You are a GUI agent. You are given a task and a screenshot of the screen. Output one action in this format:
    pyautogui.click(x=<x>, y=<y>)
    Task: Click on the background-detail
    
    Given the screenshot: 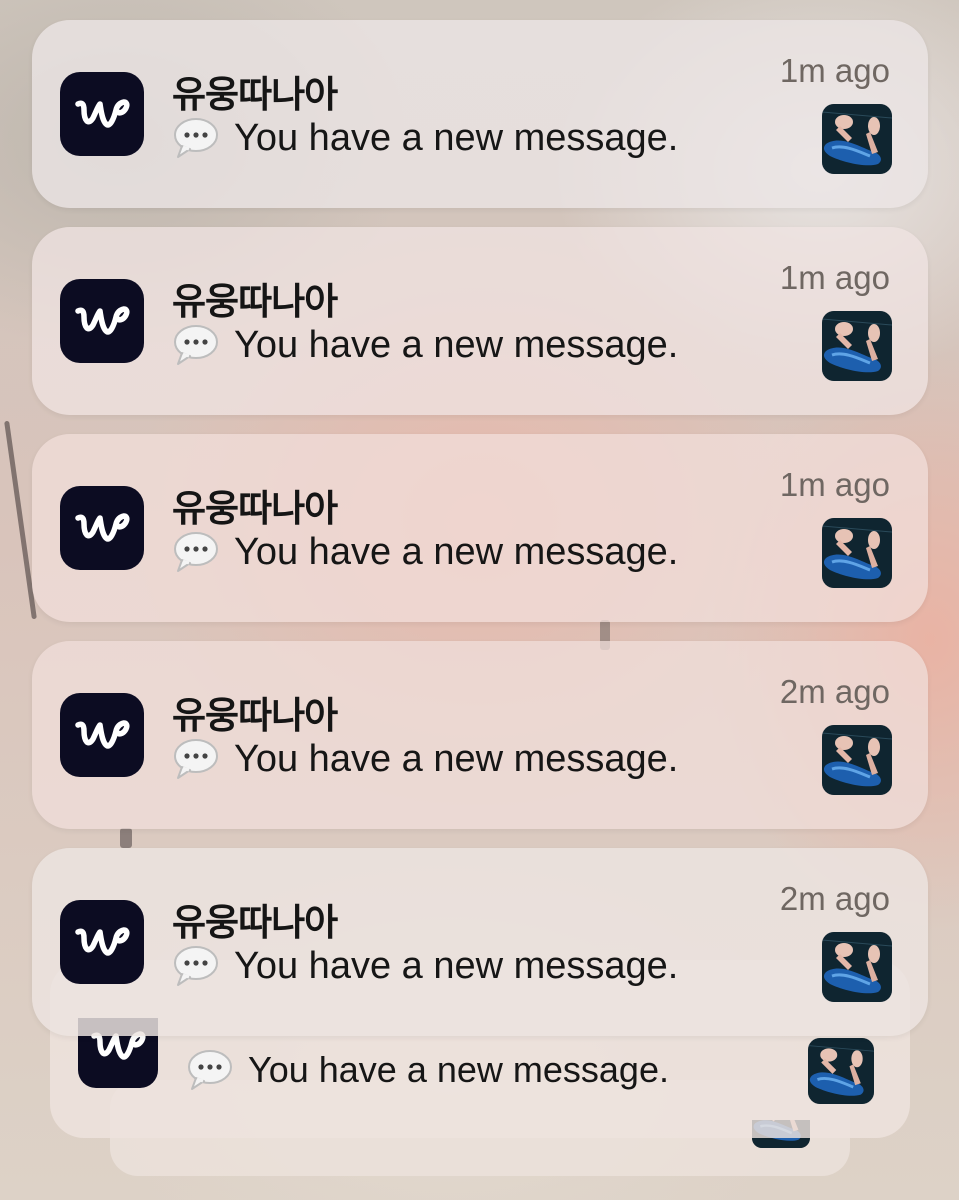 What is the action you would take?
    pyautogui.click(x=126, y=838)
    